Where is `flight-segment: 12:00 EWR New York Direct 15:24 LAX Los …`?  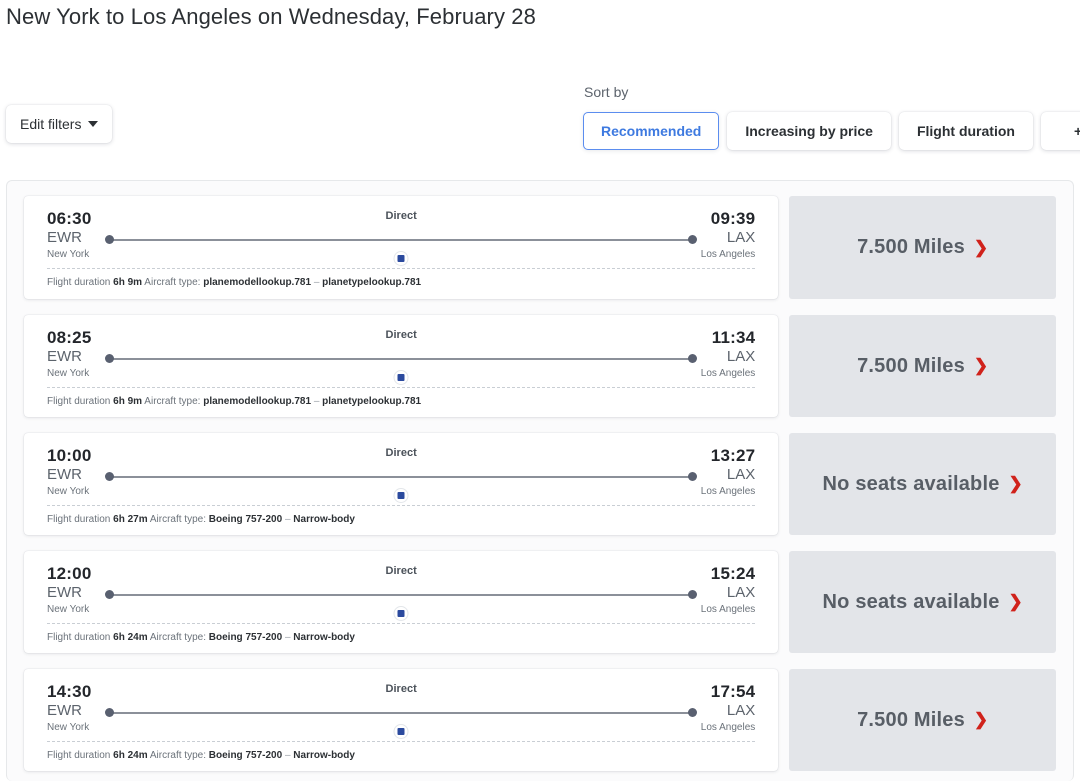
flight-segment: 12:00 EWR New York Direct 15:24 LAX Los … is located at coordinates (401, 592).